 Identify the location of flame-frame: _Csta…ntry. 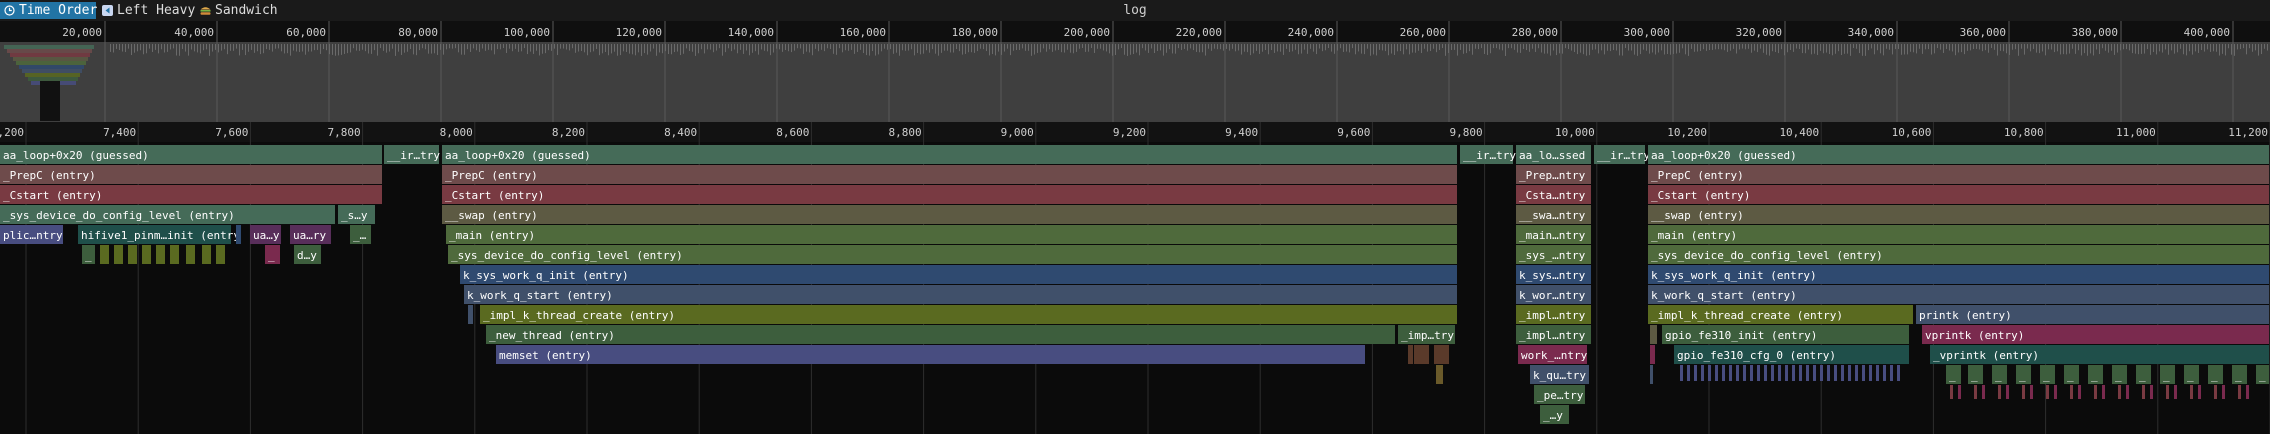
(1553, 194).